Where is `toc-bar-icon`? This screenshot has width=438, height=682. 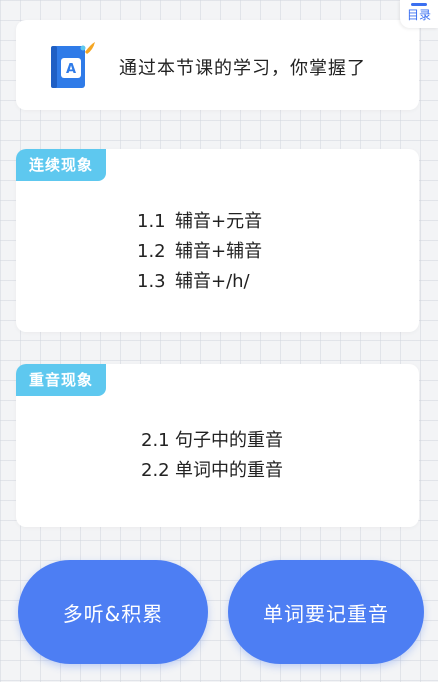 toc-bar-icon is located at coordinates (419, 4).